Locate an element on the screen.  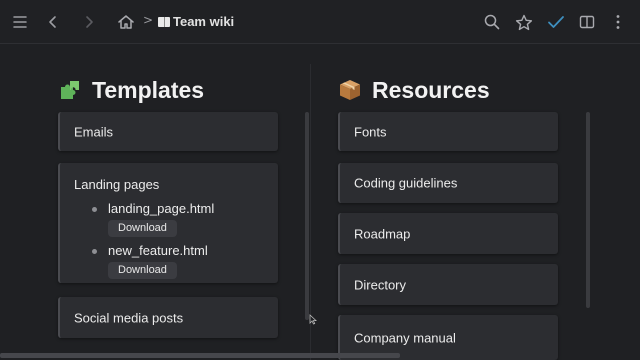
templates-heading: Templates is located at coordinates (131, 90).